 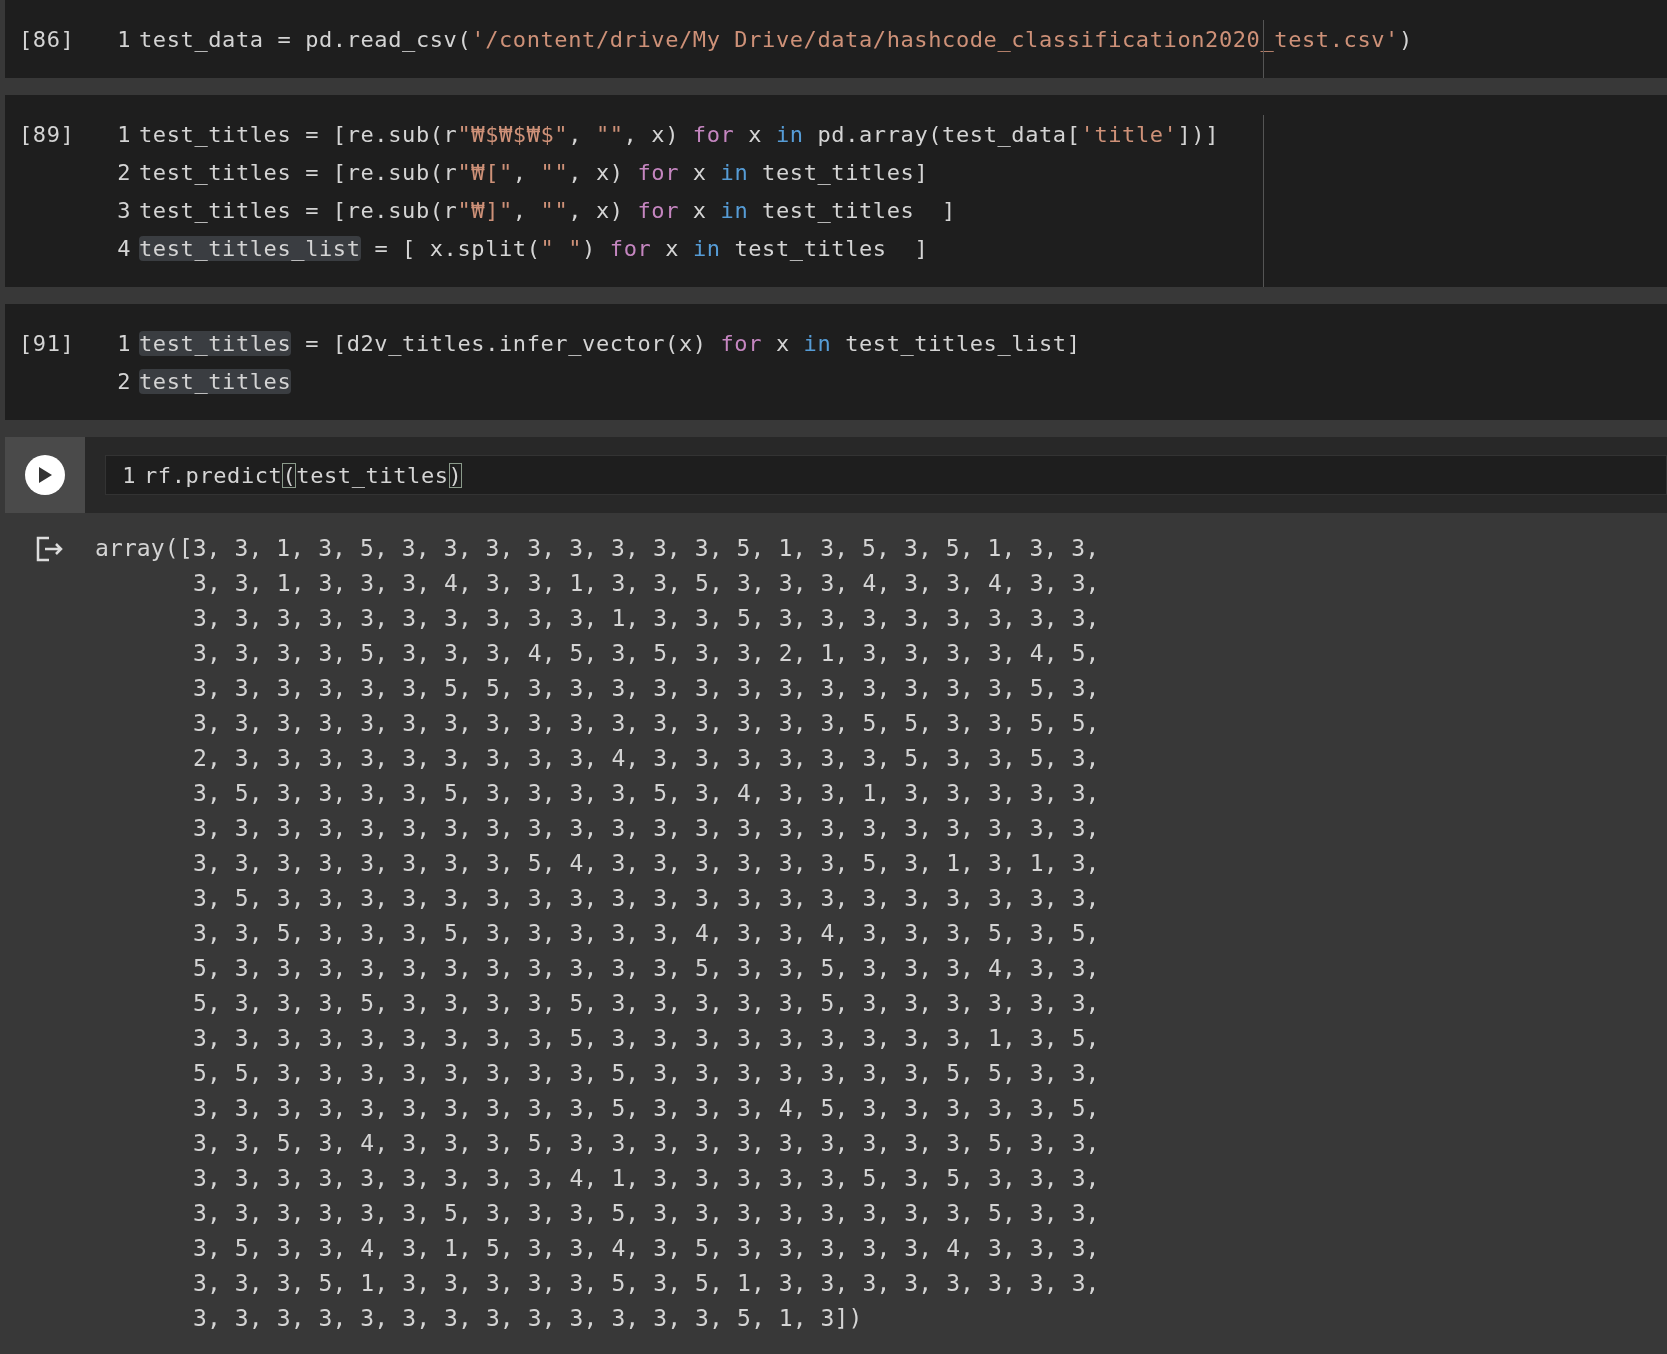 I want to click on output-line: 3, 3, 3, 3, 3, 3, 3, 3, 3, 3, 1, 3, 3, 5, 3, 3, 3, 3, 3, 3, 3, 3,, so click(x=646, y=618).